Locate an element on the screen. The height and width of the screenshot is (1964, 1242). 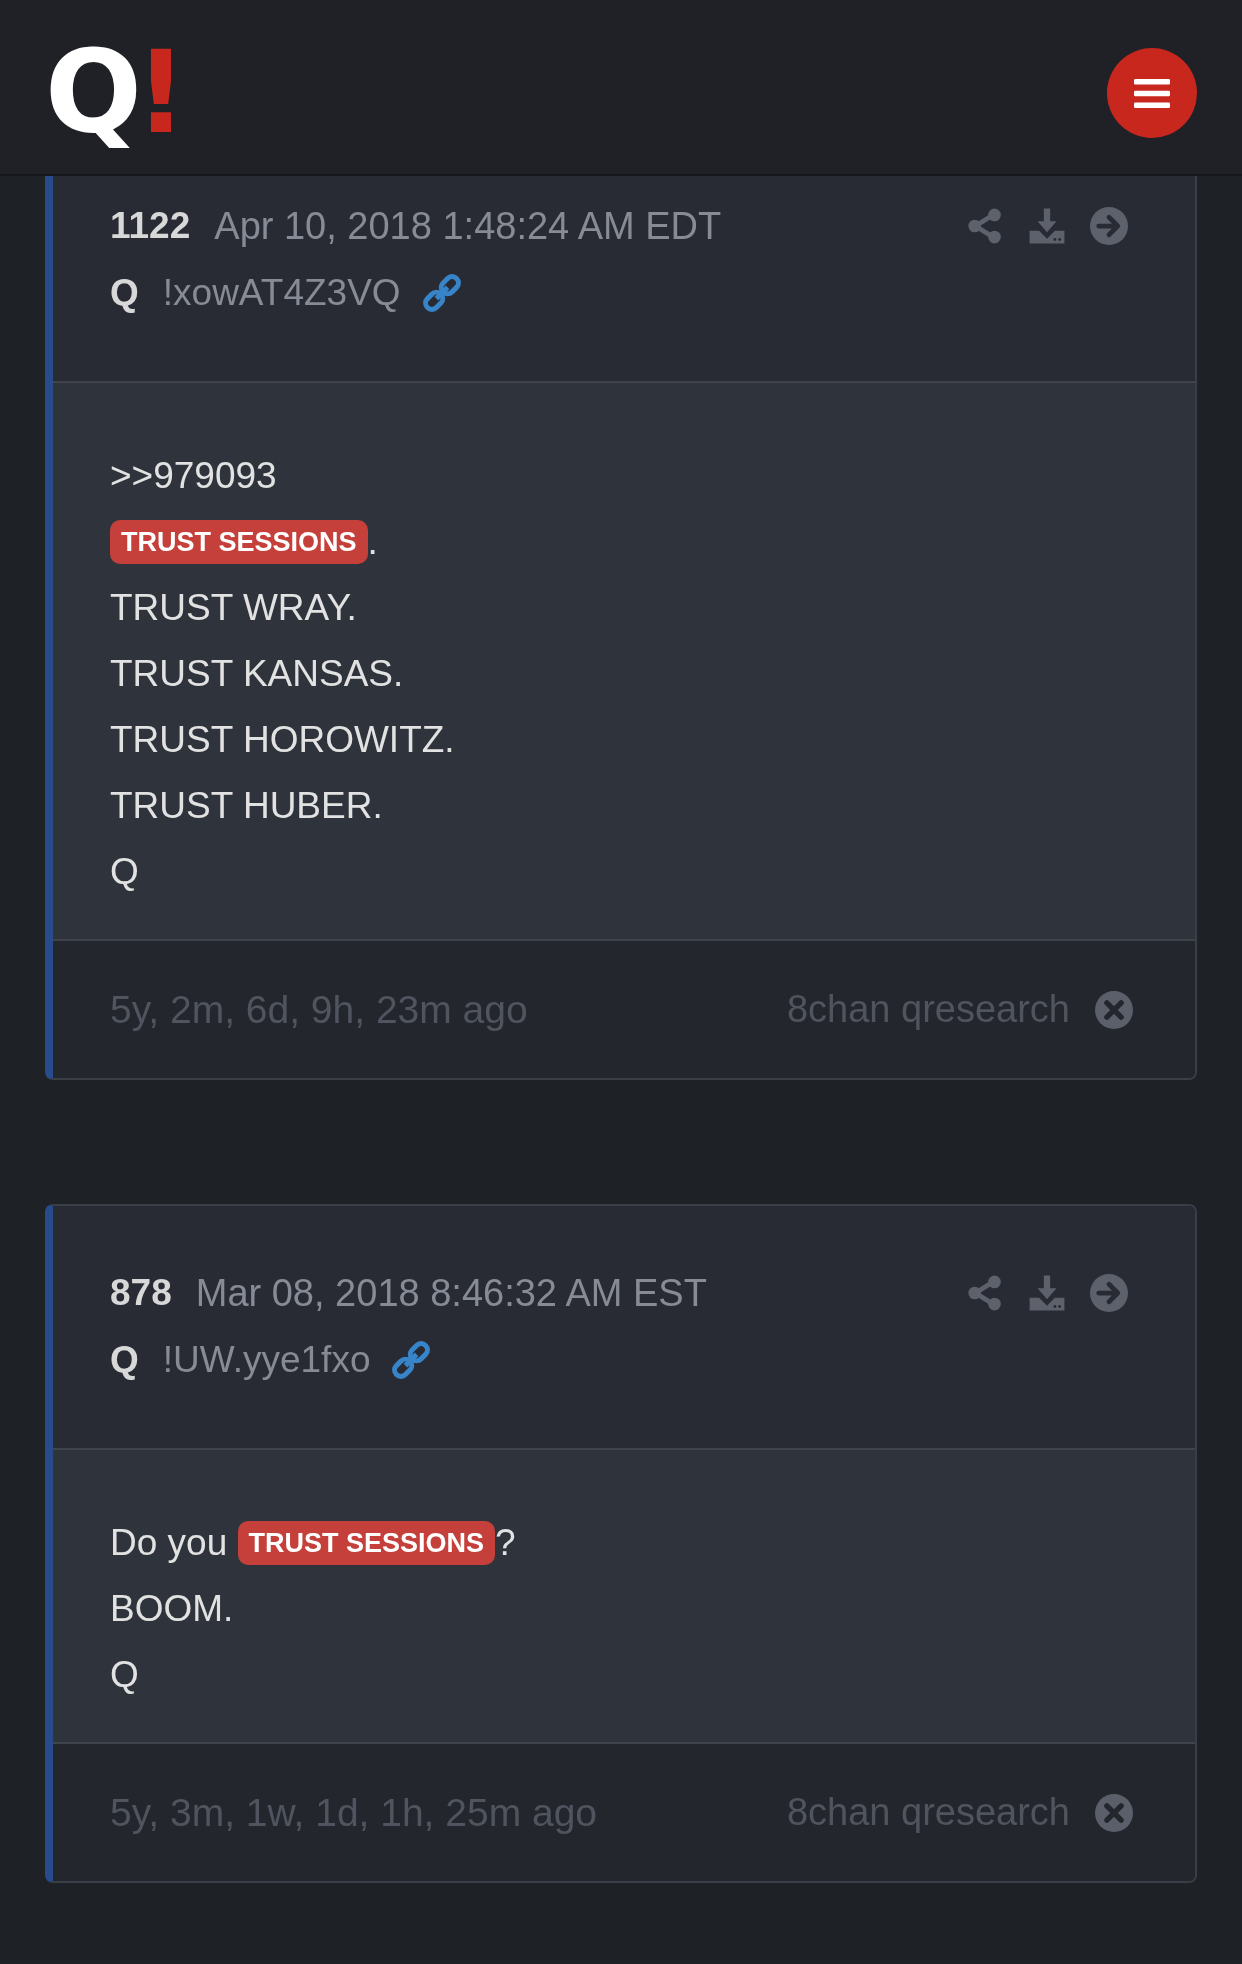
body-text: TRUST HOROWITZ. is located at coordinates (282, 740).